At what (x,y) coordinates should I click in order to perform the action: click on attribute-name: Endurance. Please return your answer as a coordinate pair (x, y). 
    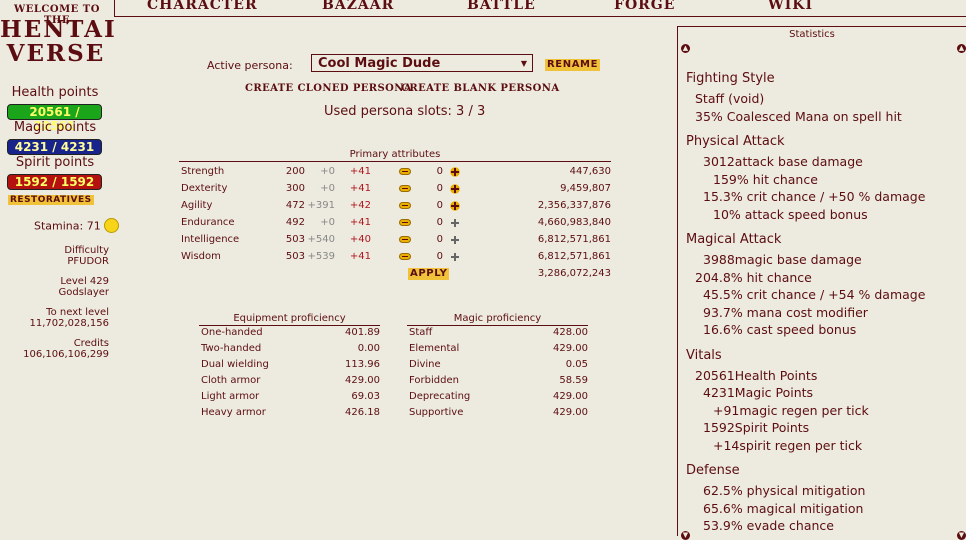
    Looking at the image, I should click on (208, 222).